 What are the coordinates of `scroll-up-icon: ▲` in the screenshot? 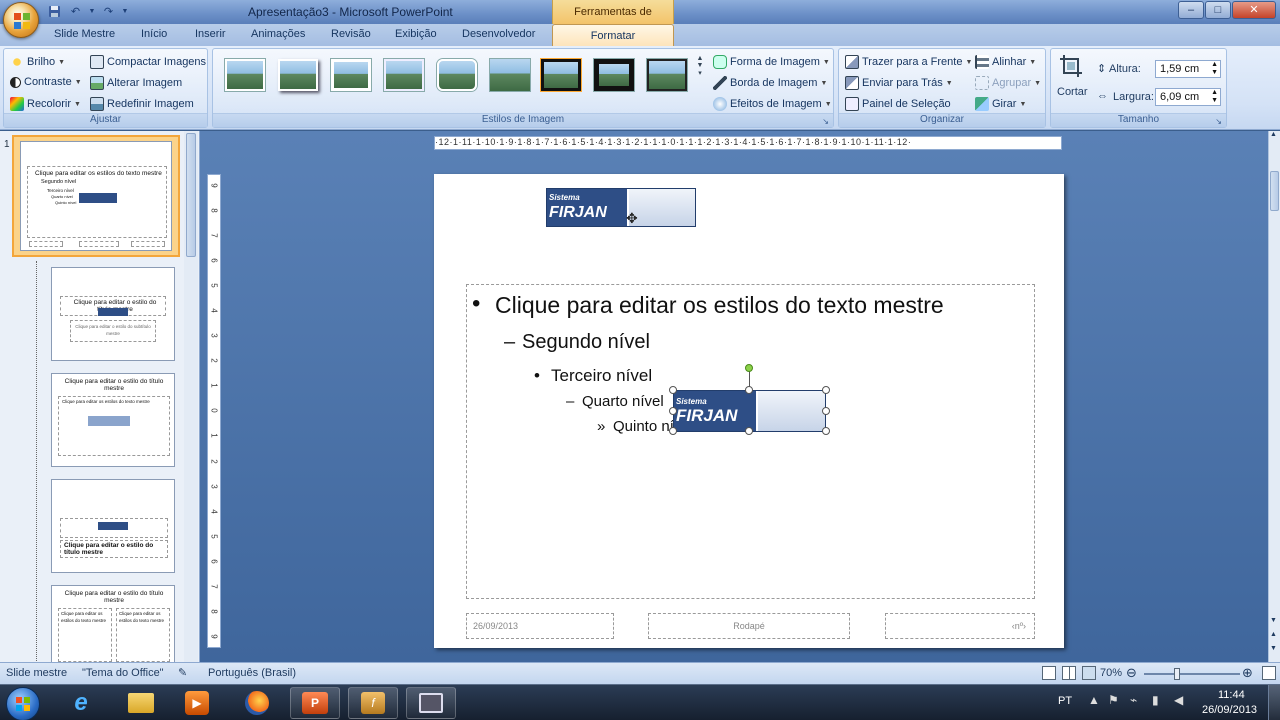 It's located at (1273, 134).